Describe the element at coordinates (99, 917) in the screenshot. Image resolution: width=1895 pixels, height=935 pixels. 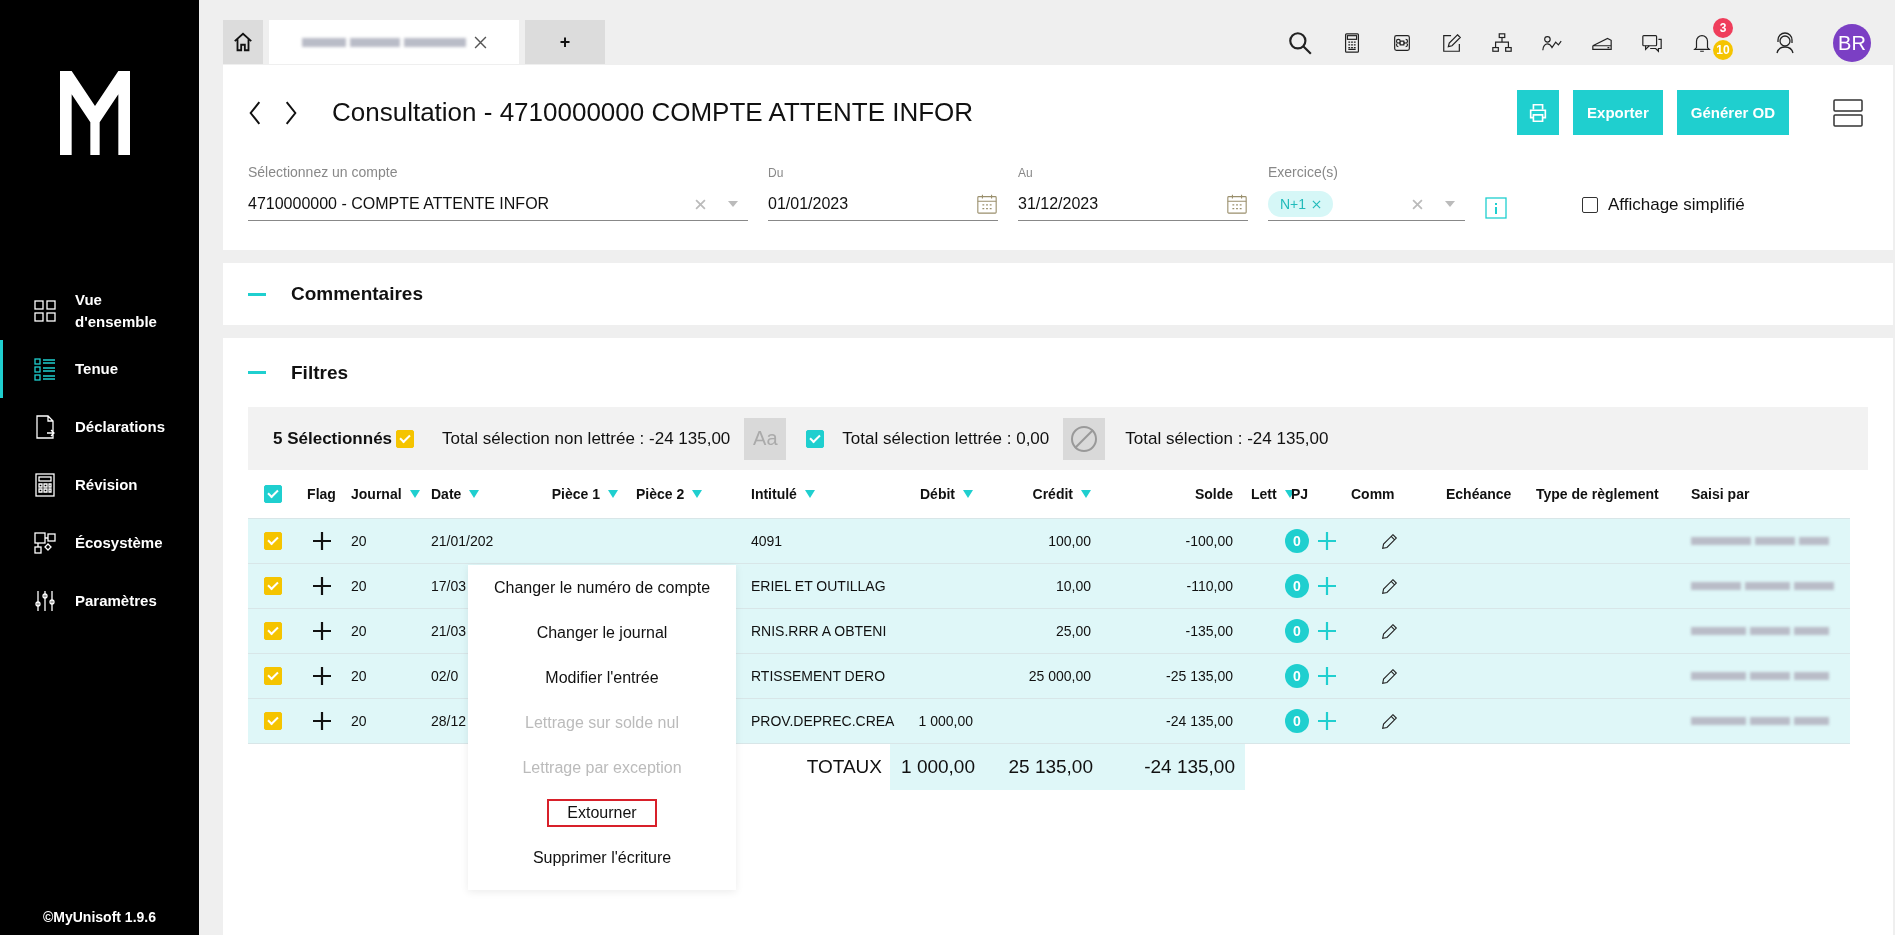
I see `version-text: ©MyUnisoft 1.9.6` at that location.